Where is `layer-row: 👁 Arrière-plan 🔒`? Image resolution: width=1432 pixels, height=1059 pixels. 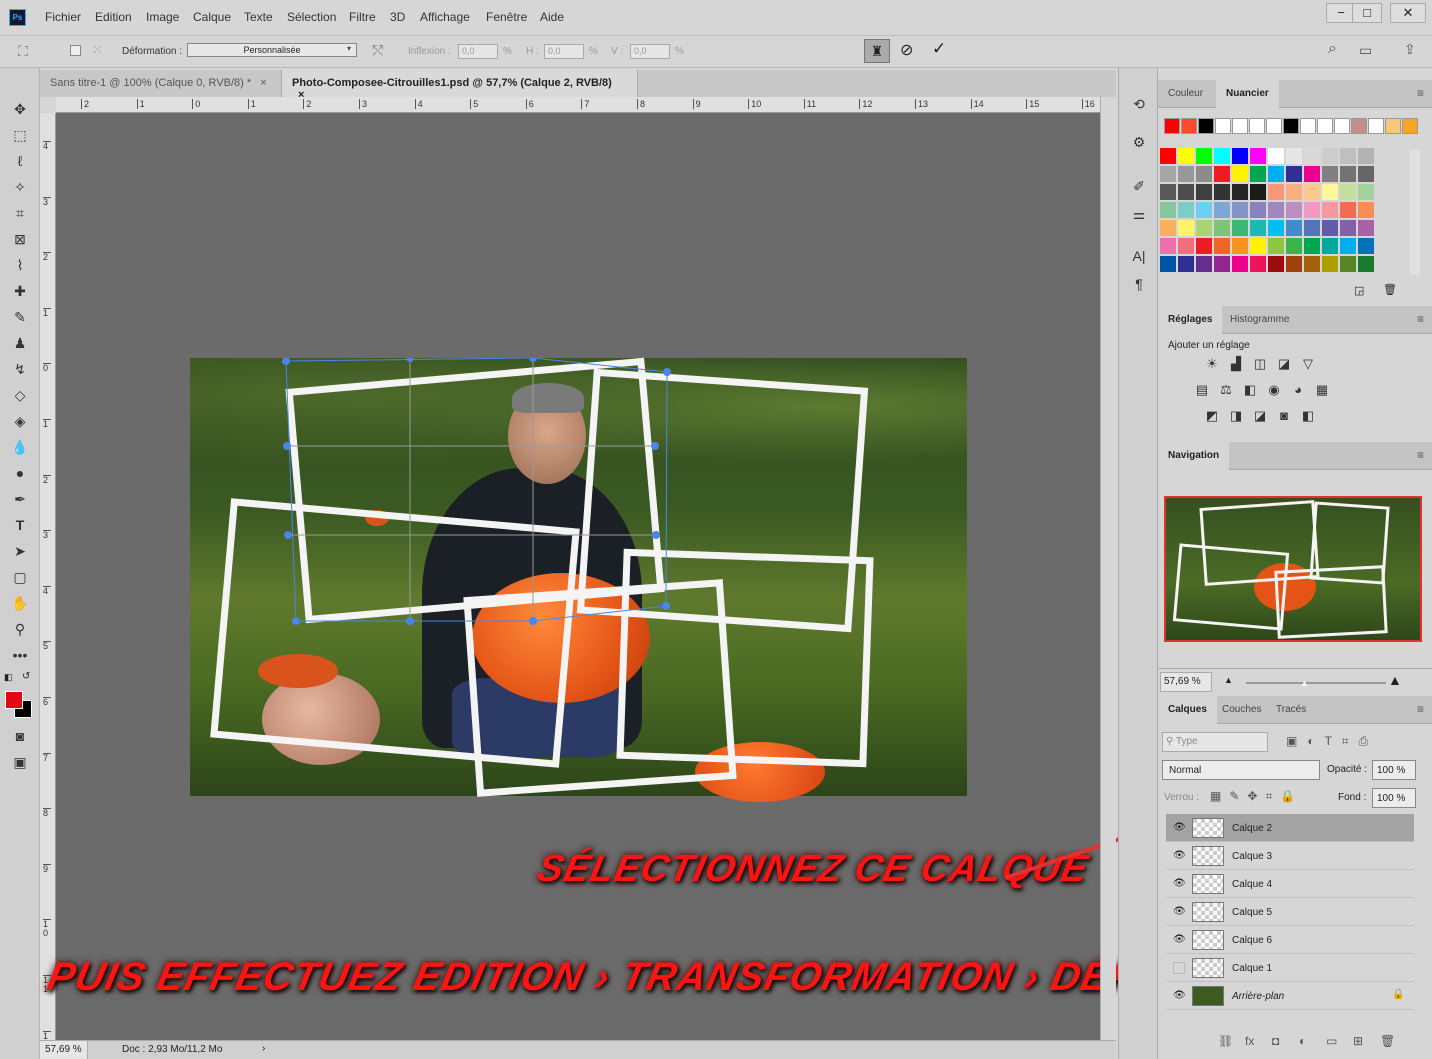 layer-row: 👁 Arrière-plan 🔒 is located at coordinates (1290, 996).